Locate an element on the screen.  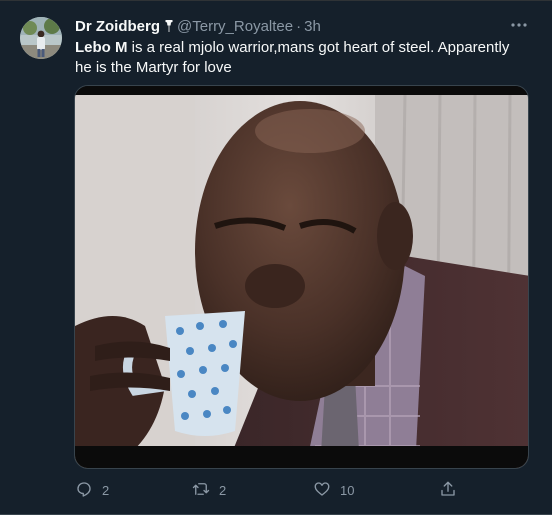
avatar-image is located at coordinates (41, 38).